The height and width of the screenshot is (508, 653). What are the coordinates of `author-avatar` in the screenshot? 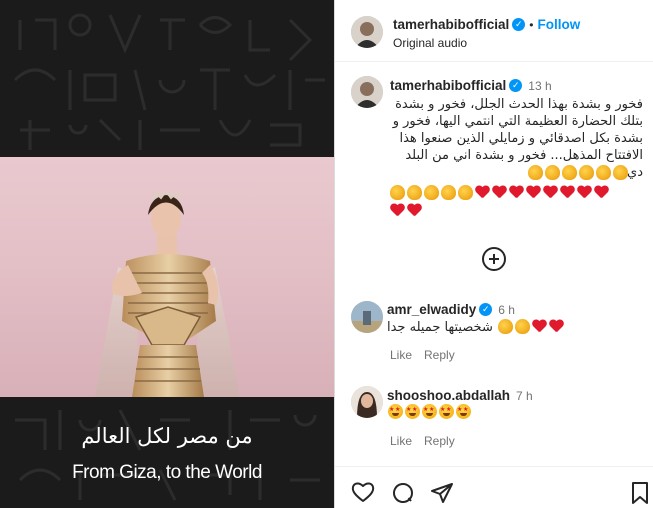 It's located at (367, 32).